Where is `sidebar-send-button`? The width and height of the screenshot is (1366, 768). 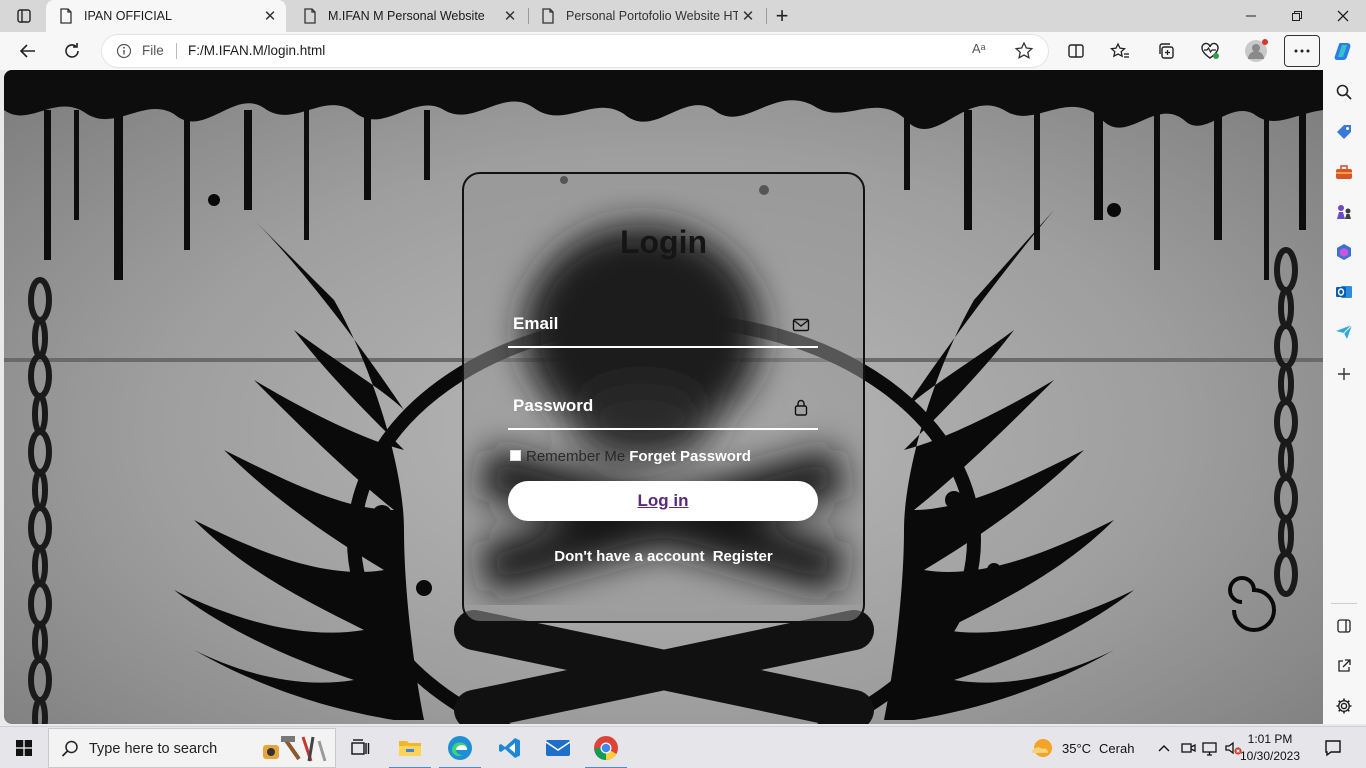
sidebar-send-button is located at coordinates (1344, 332).